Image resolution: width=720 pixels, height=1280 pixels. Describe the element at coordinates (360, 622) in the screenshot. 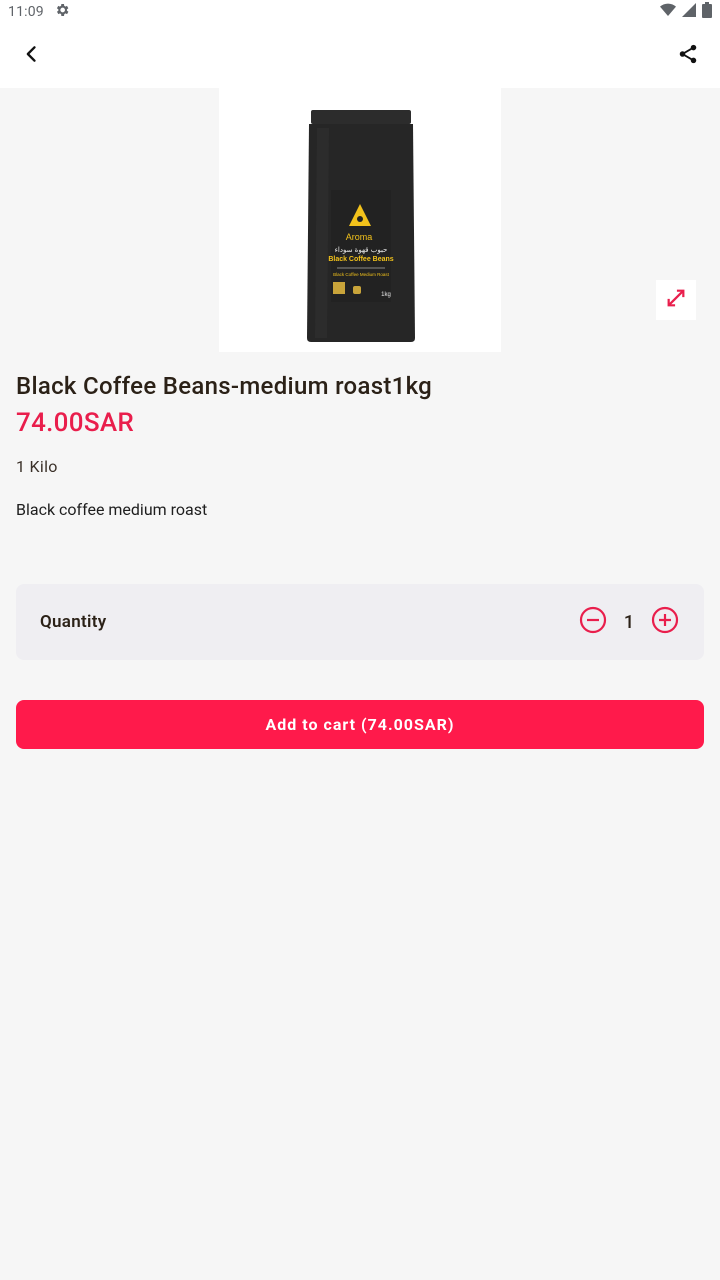

I see `quantity-card: Quantity 1` at that location.